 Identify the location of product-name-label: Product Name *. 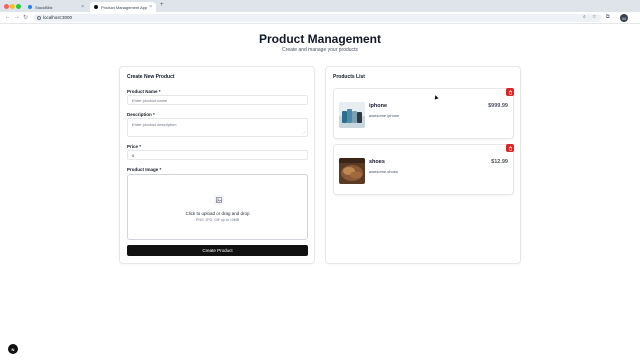
(144, 91).